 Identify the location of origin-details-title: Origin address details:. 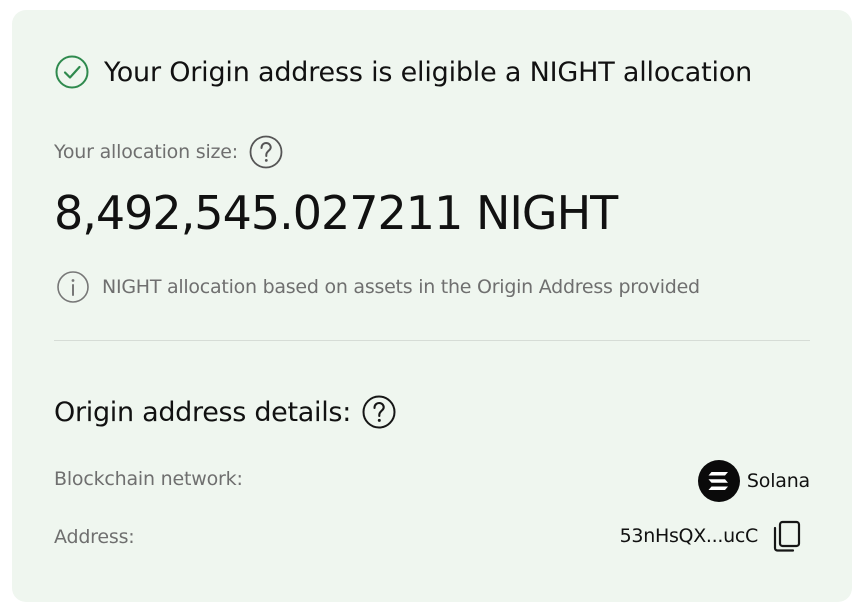
(202, 412).